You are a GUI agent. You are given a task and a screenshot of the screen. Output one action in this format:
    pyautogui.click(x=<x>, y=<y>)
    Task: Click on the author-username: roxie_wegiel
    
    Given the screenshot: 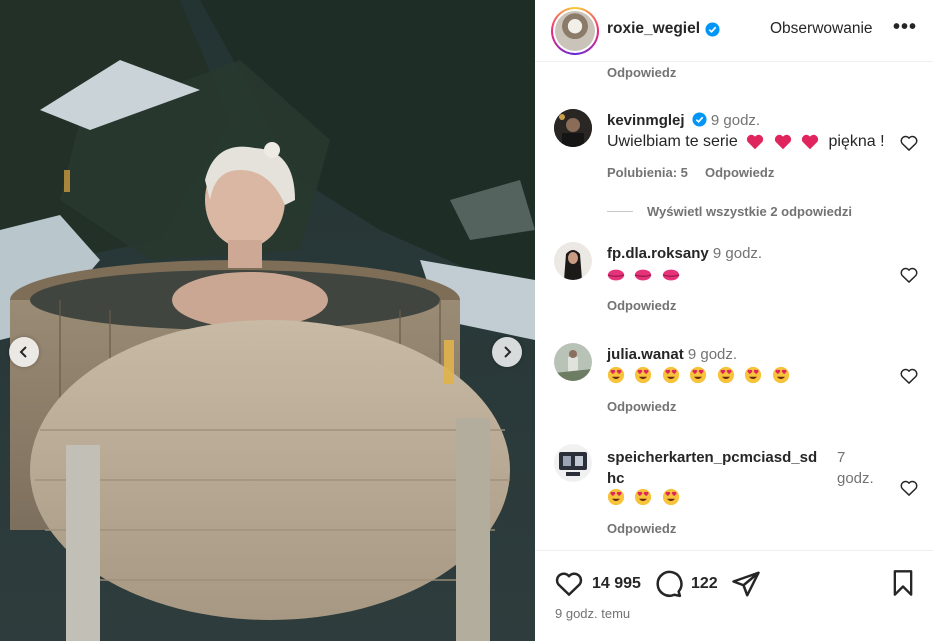 What is the action you would take?
    pyautogui.click(x=653, y=29)
    